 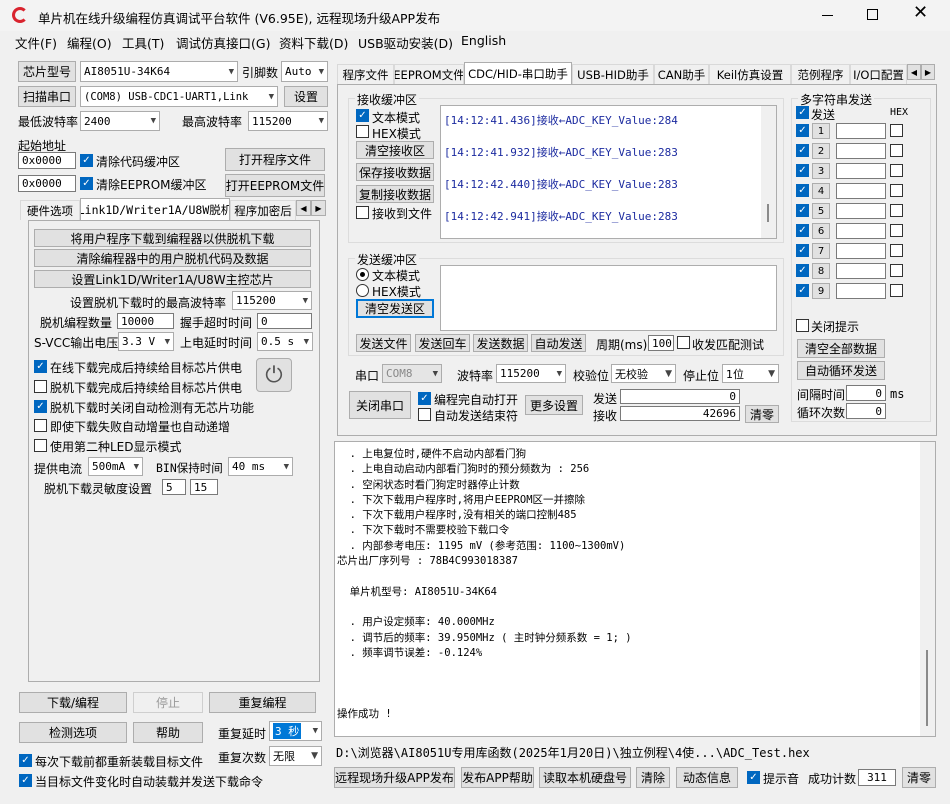 What do you see at coordinates (362, 290) in the screenshot?
I see `send-hex-mode-radio` at bounding box center [362, 290].